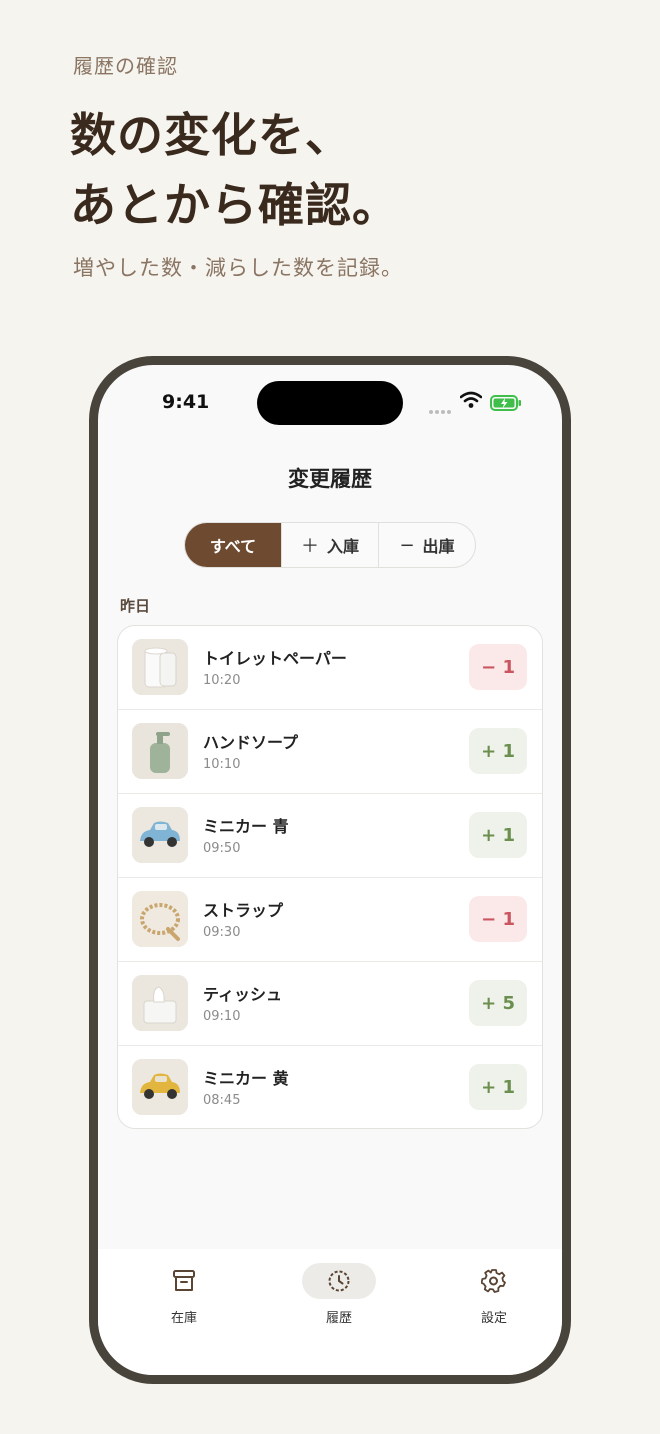 This screenshot has width=660, height=1434. What do you see at coordinates (160, 751) in the screenshot?
I see `hand-soap-icon` at bounding box center [160, 751].